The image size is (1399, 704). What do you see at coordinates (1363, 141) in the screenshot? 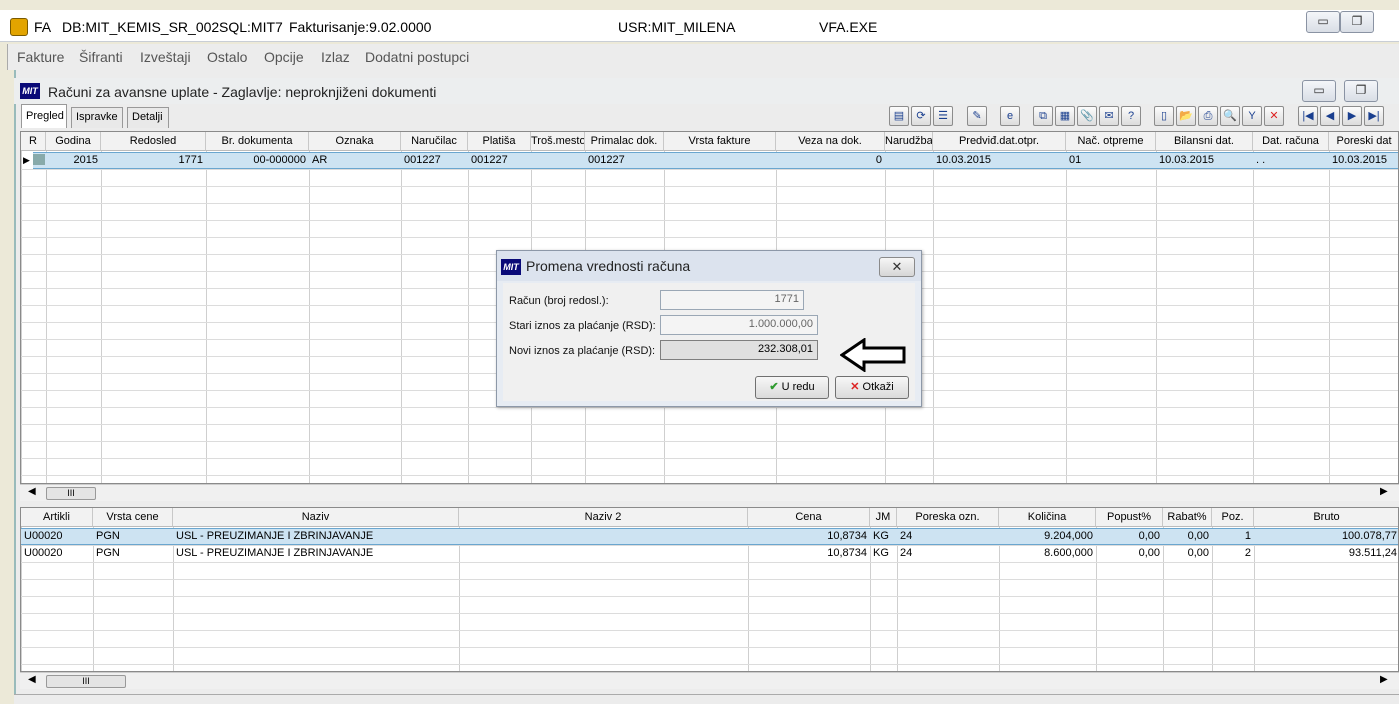
I see `column-header: Poreski dat` at bounding box center [1363, 141].